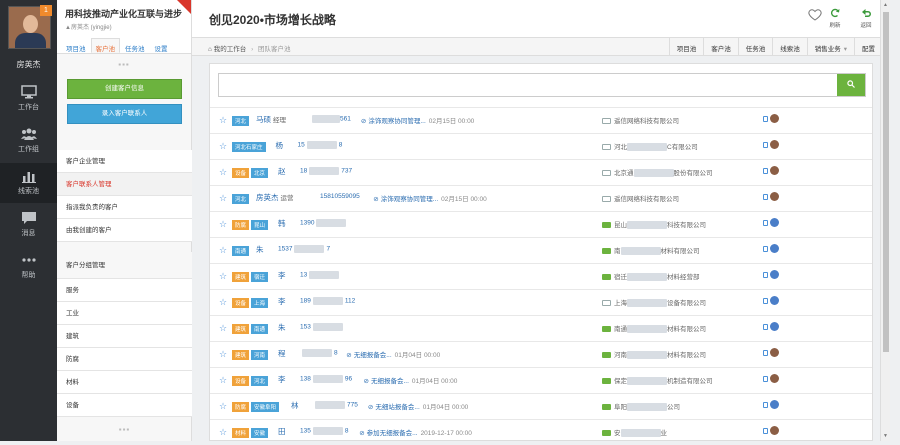 Image resolution: width=900 pixels, height=445 pixels. I want to click on company-name: 南材料有限公司, so click(651, 250).